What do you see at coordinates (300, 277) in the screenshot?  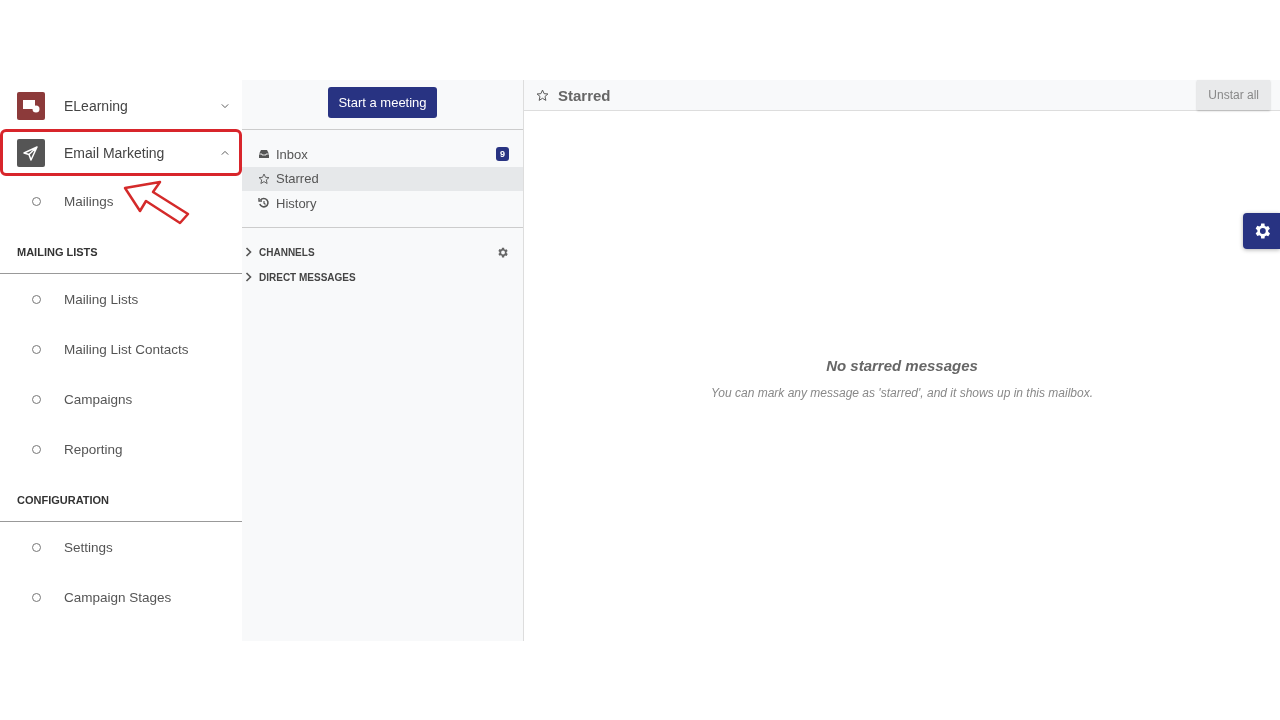 I see `group-toggle: DIRECT MESSAGES` at bounding box center [300, 277].